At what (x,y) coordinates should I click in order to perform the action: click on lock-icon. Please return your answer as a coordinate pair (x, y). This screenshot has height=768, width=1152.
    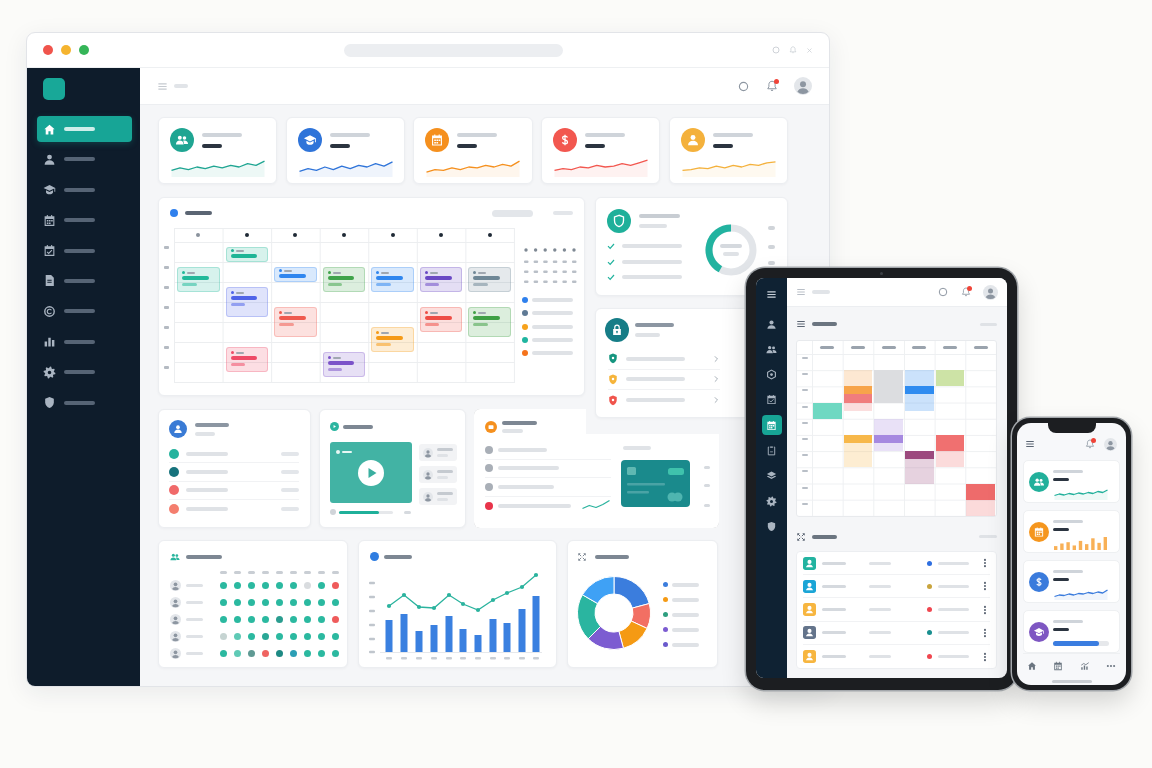
    Looking at the image, I should click on (617, 330).